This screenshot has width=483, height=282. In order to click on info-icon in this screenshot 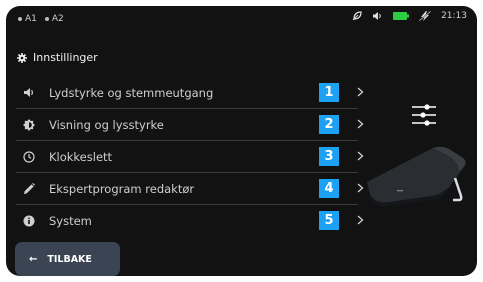, I will do `click(29, 221)`.